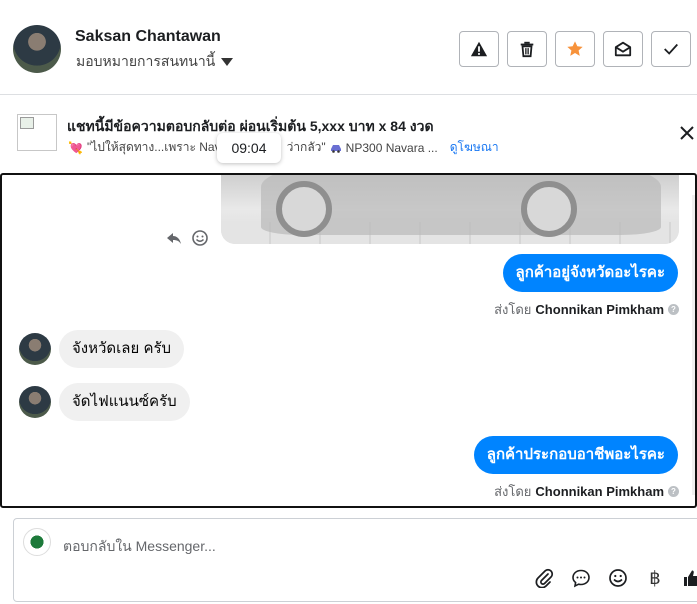 Image resolution: width=697 pixels, height=604 pixels. I want to click on incoming-message-row: จัดไฟแนนซ์ครับ, so click(104, 402).